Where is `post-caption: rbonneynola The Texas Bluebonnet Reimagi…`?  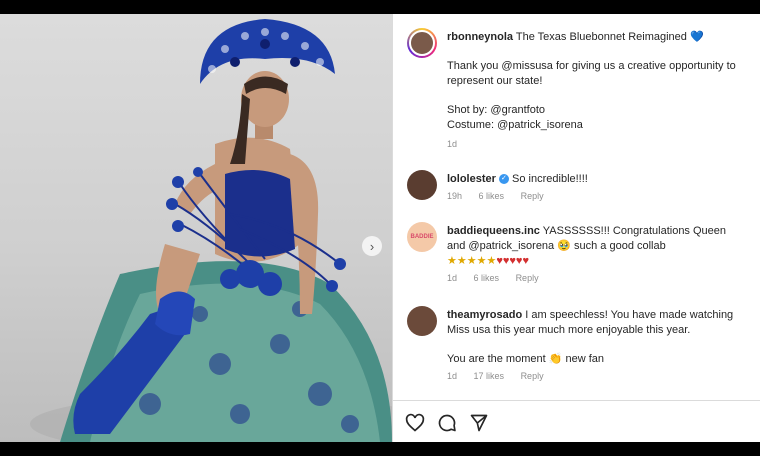 post-caption: rbonneynola The Texas Bluebonnet Reimagi… is located at coordinates (597, 89).